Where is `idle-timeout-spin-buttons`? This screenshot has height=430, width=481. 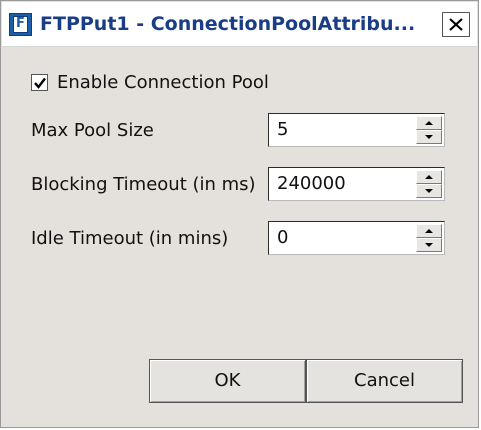 idle-timeout-spin-buttons is located at coordinates (429, 238).